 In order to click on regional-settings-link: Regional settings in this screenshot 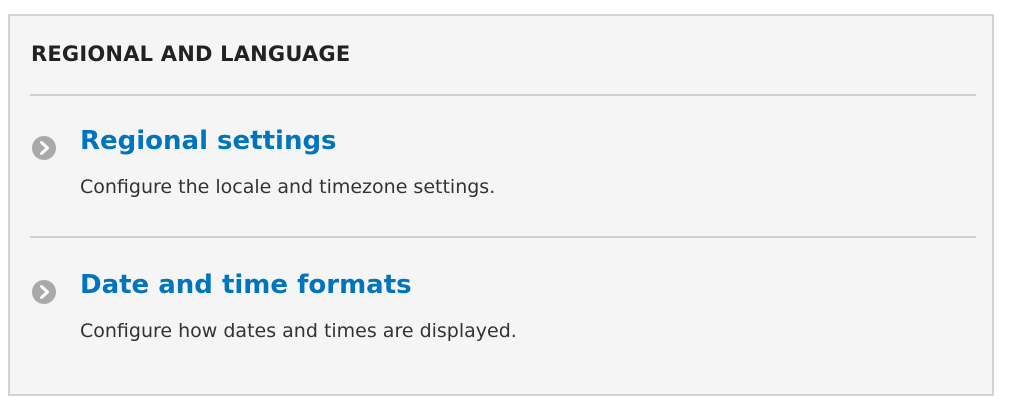, I will do `click(208, 141)`.